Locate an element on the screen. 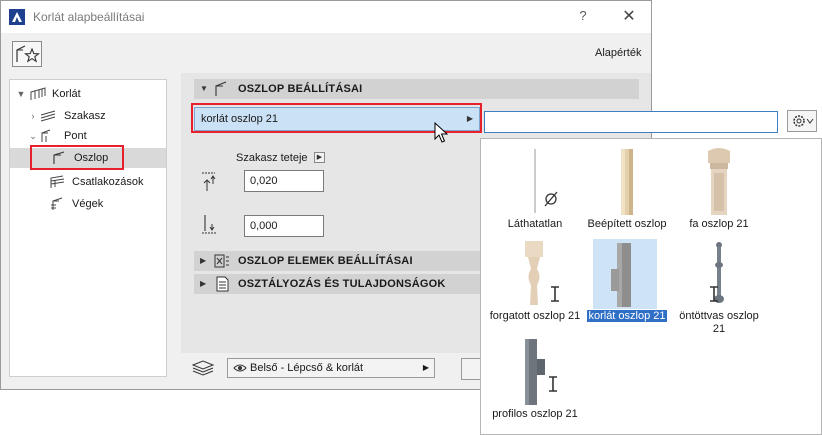 The image size is (822, 435). gallery-item-profile: profilos oszlop 21 is located at coordinates (535, 384).